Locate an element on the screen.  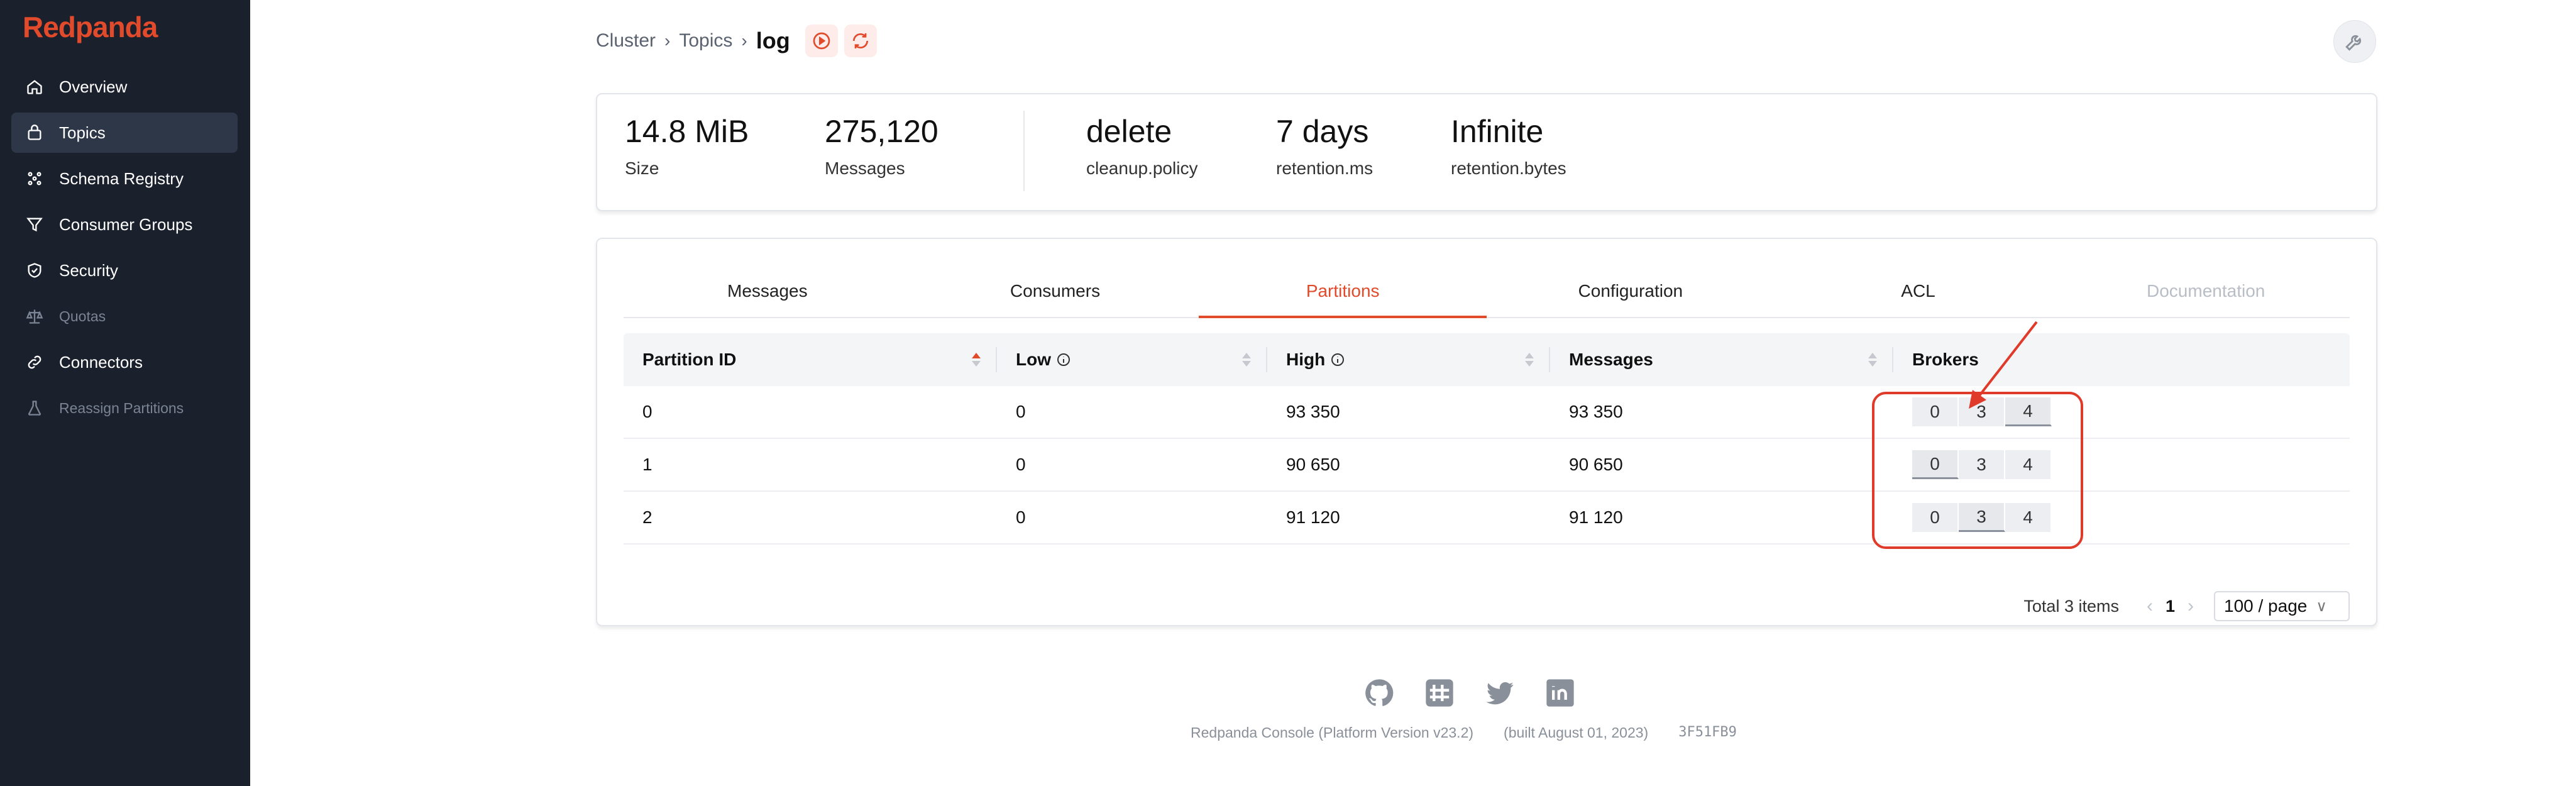
tab-documentation: Documentation is located at coordinates (2206, 291).